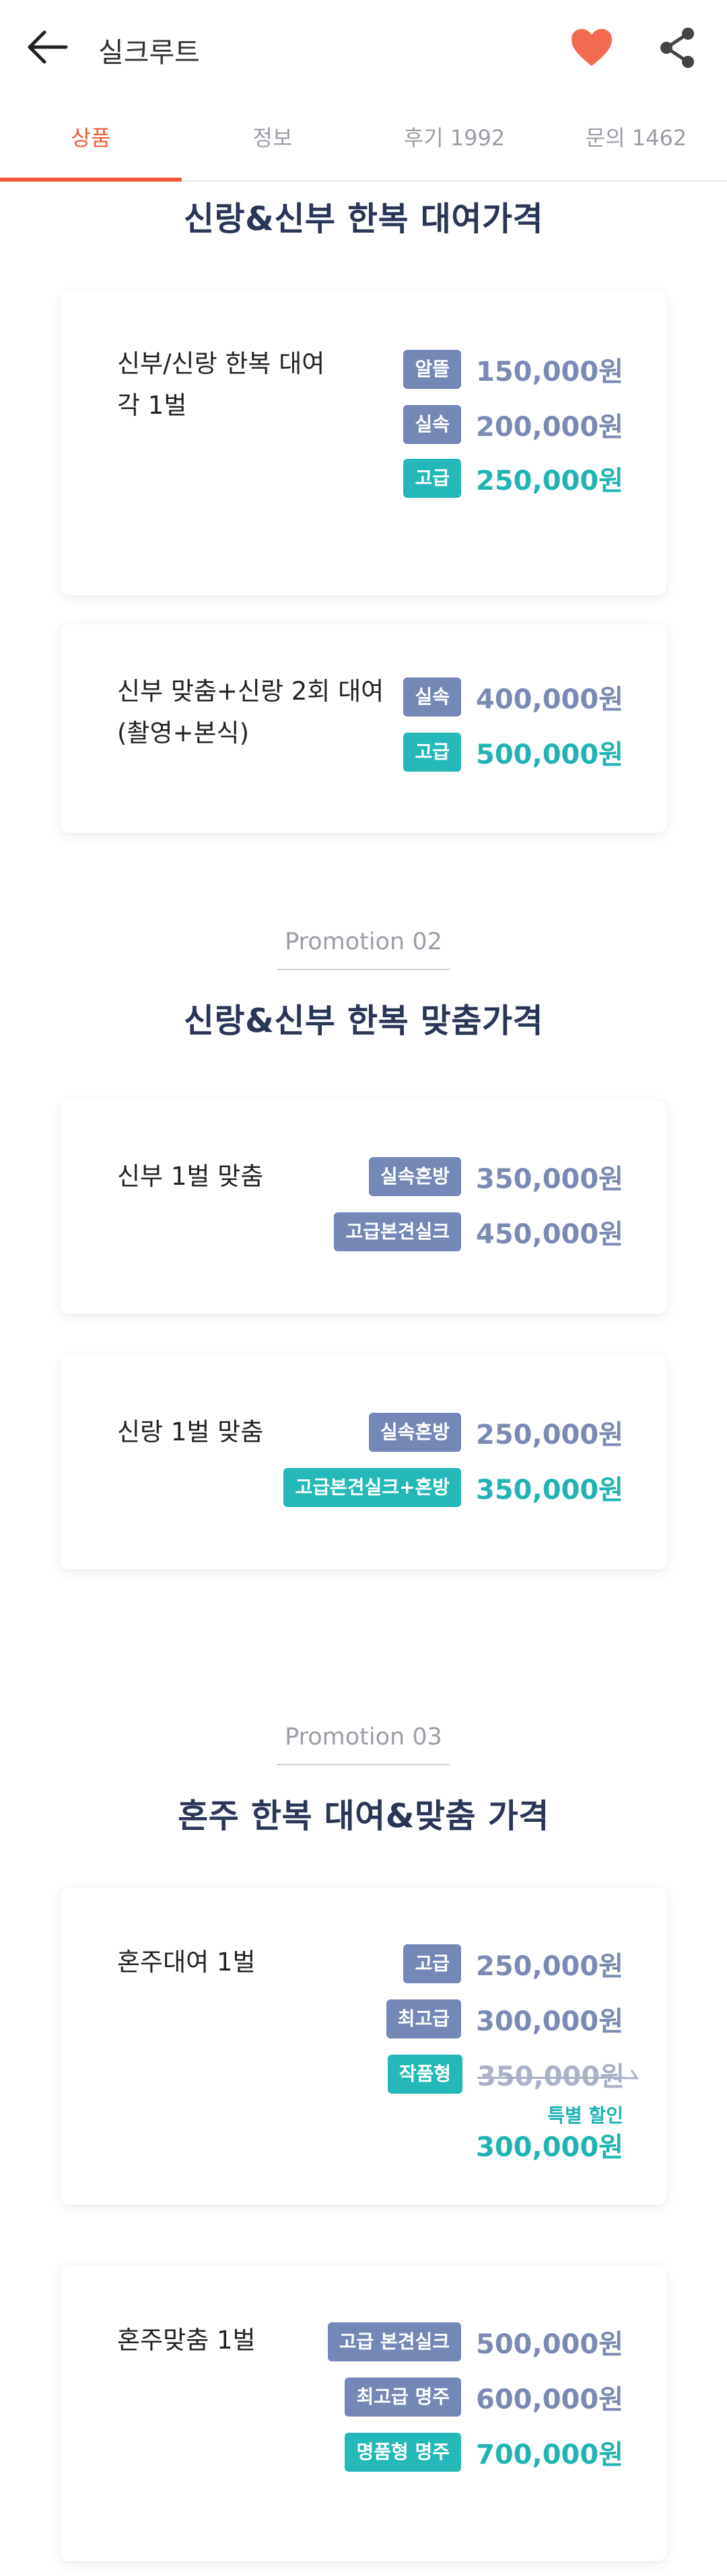  I want to click on favorite-heart-icon, so click(591, 48).